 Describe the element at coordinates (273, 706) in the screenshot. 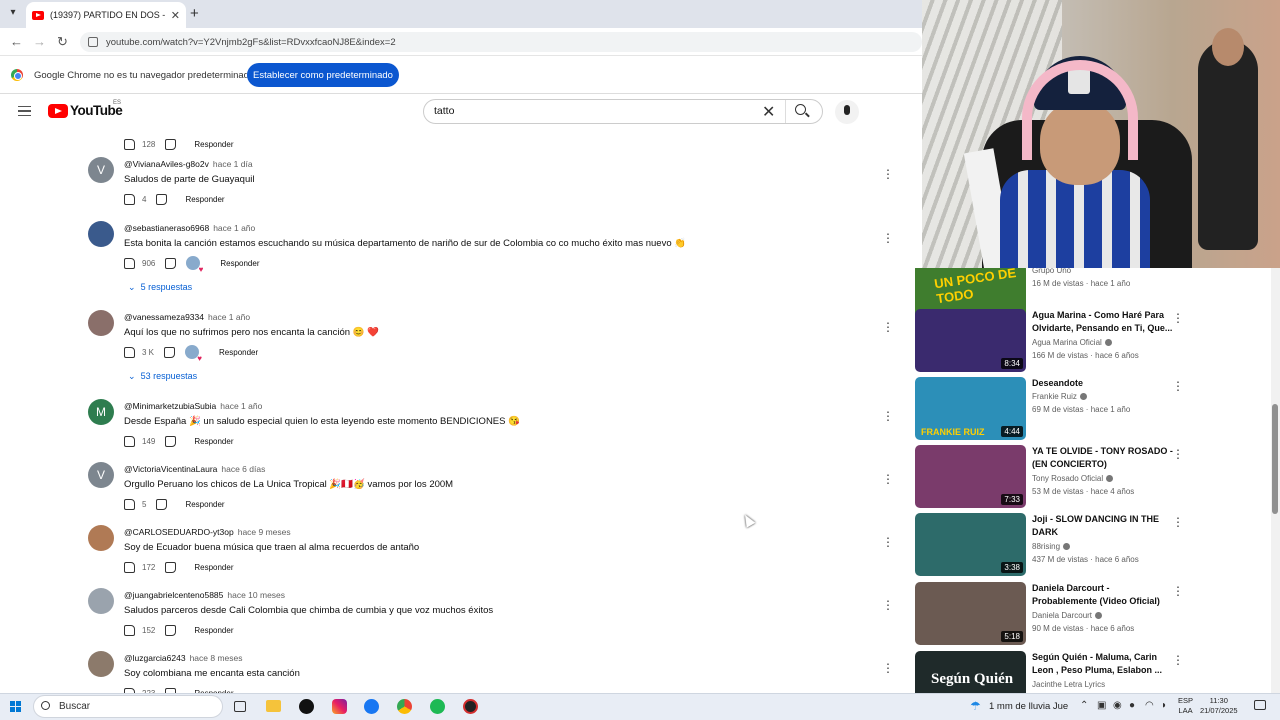

I see `file-explorer-icon` at that location.